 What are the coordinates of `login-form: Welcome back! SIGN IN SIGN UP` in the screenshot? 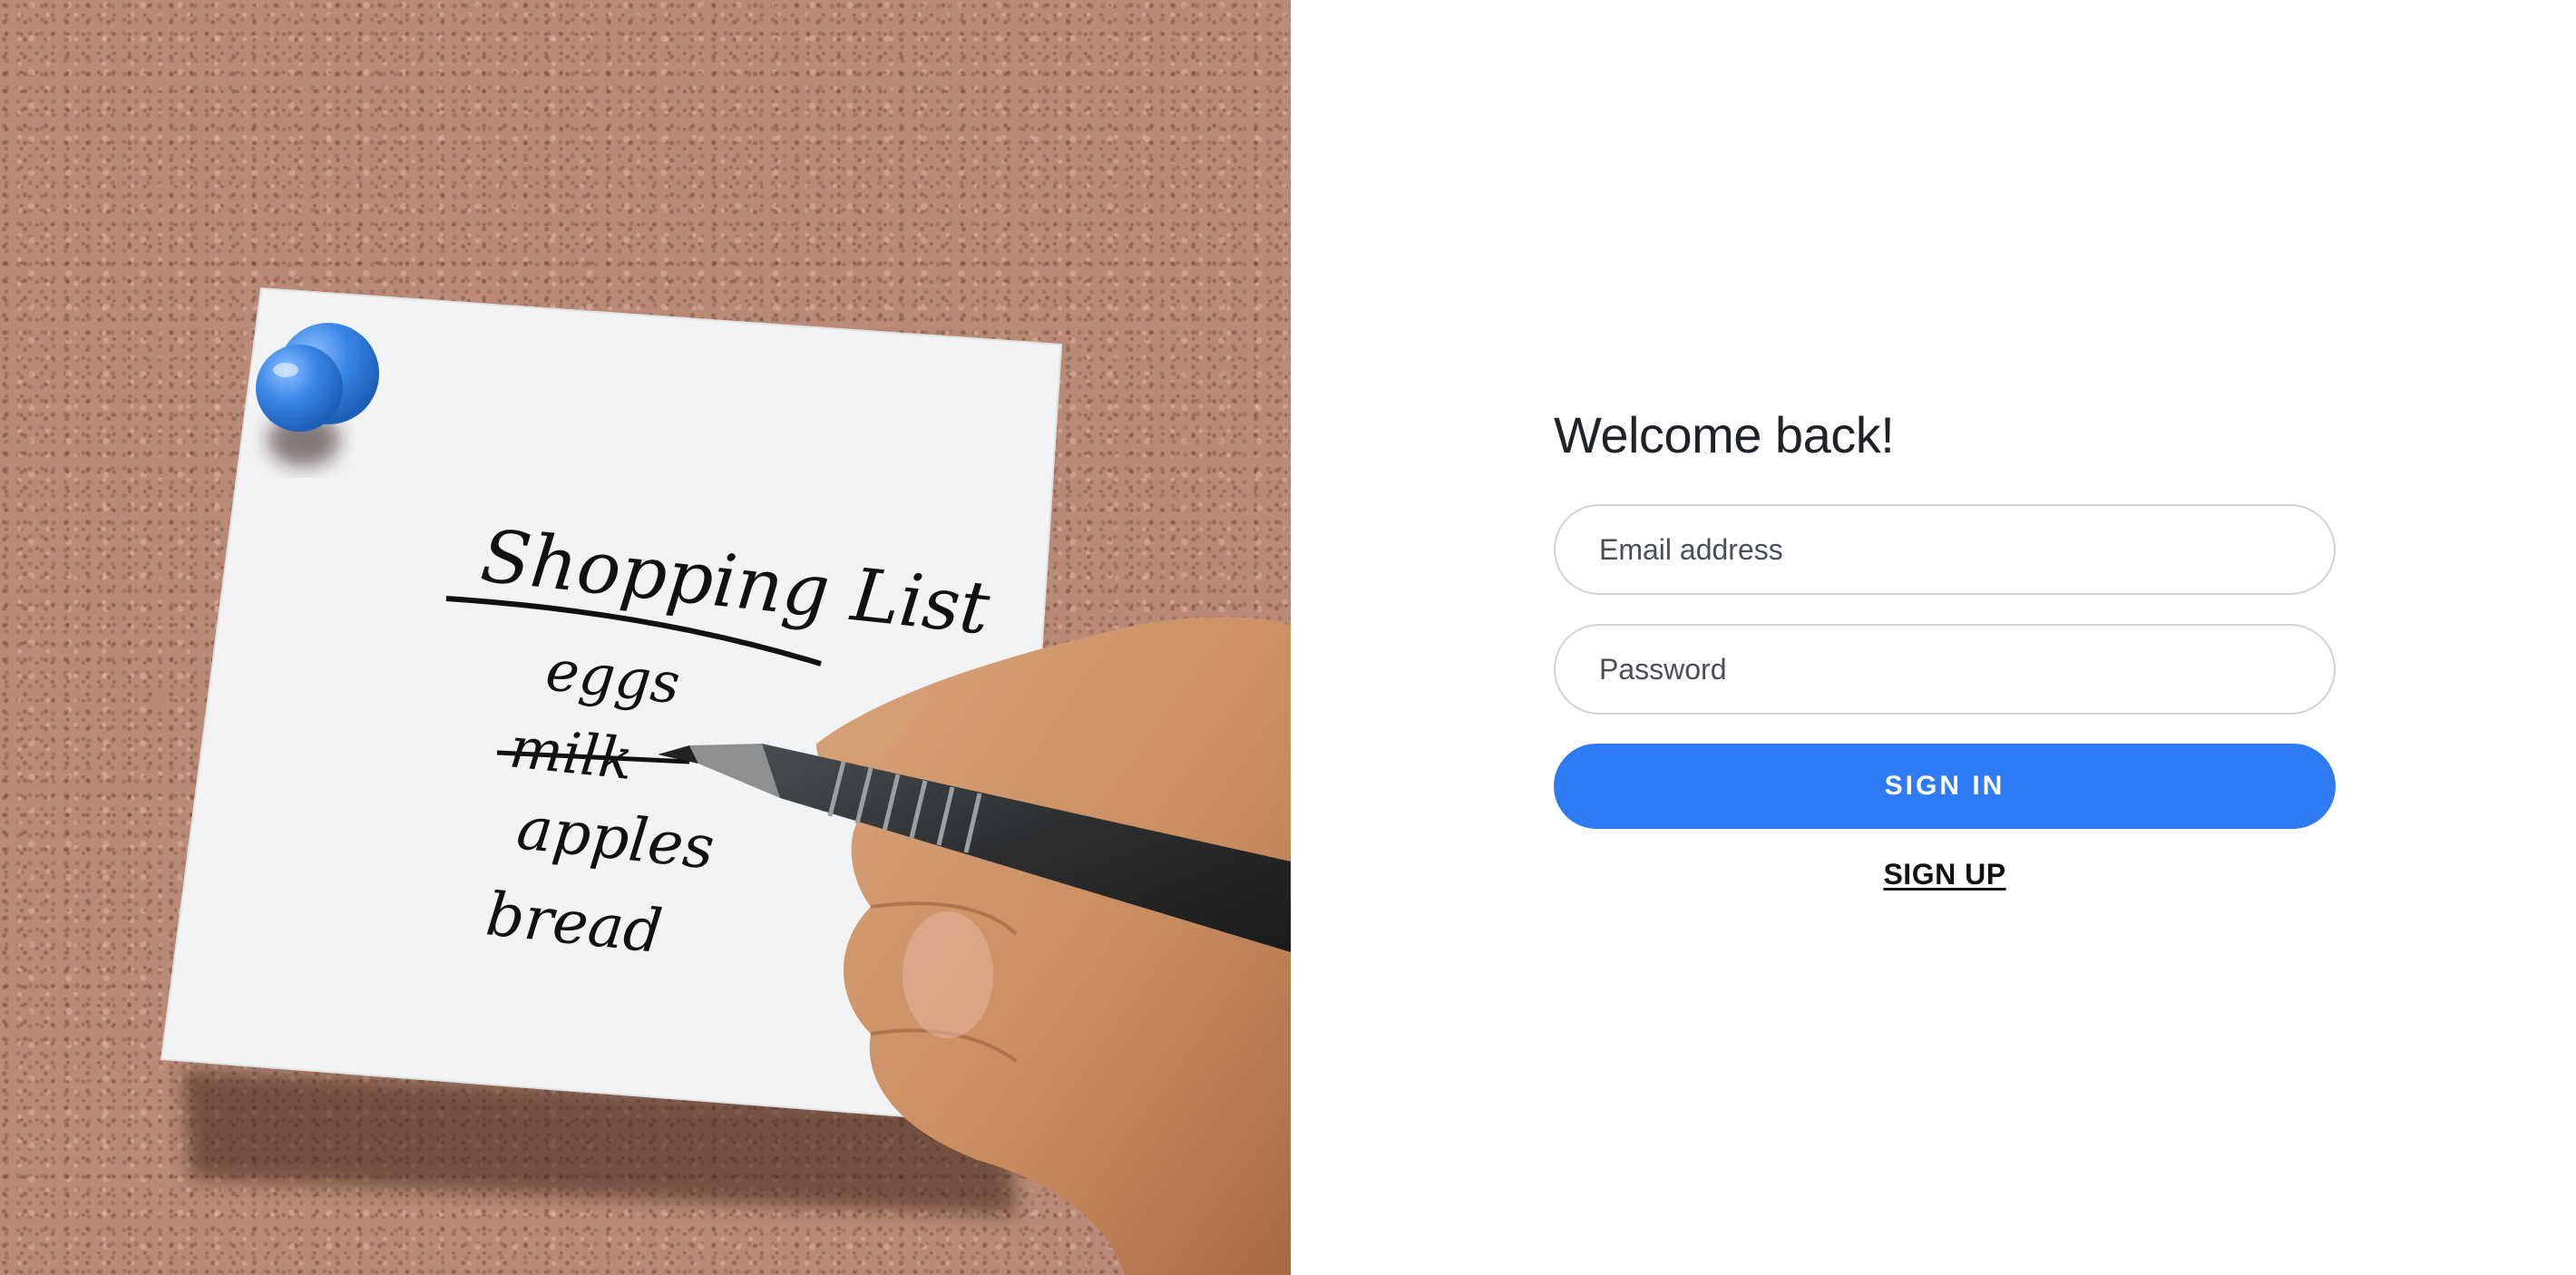 It's located at (1945, 645).